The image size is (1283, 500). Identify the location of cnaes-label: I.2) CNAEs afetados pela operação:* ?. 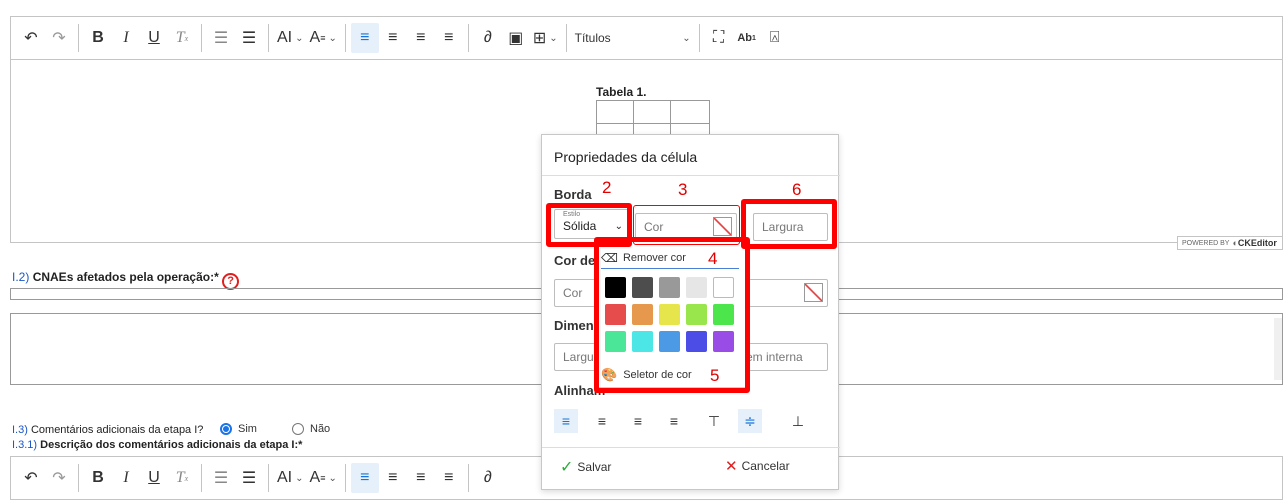
(126, 280).